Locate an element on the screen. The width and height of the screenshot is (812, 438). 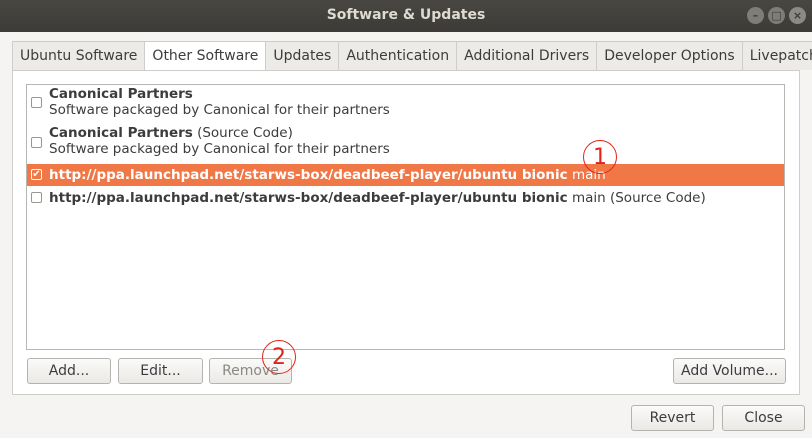
close-window-button: × is located at coordinates (797, 15).